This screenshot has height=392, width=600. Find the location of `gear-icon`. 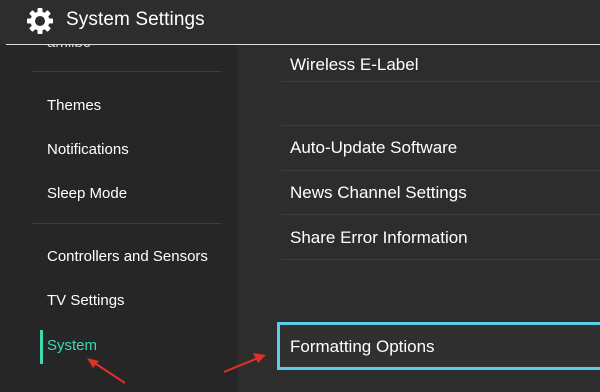

gear-icon is located at coordinates (40, 21).